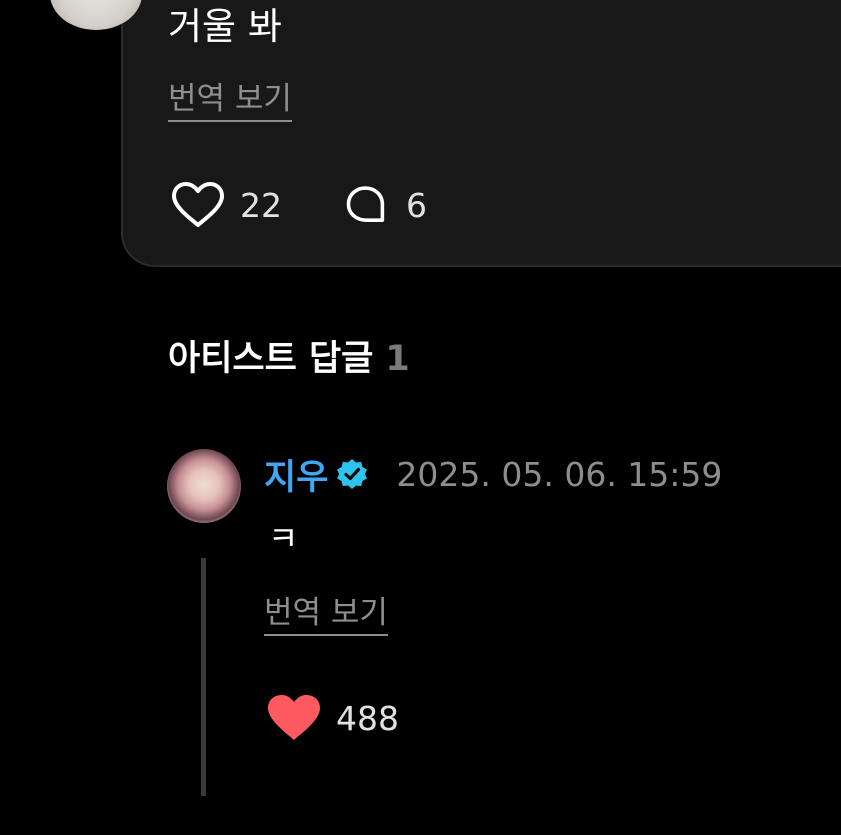 The height and width of the screenshot is (835, 841). I want to click on artist-replies-heading: 아티스트 답글 1, so click(289, 359).